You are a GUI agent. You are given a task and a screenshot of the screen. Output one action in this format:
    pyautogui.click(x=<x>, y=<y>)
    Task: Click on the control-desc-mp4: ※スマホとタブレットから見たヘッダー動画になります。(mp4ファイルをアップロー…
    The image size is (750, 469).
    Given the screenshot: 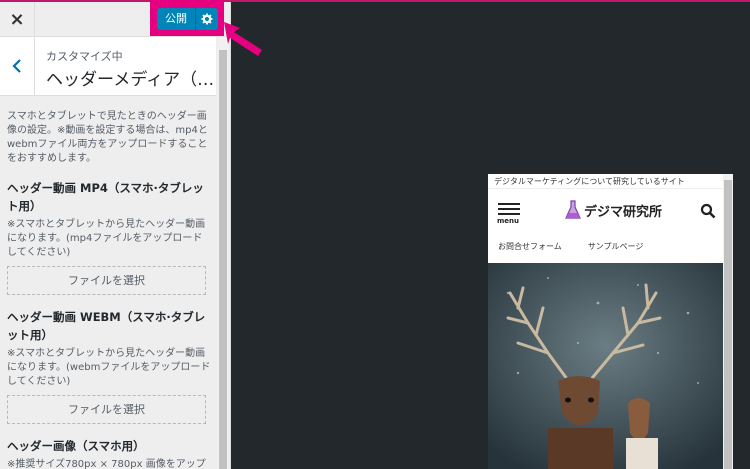 What is the action you would take?
    pyautogui.click(x=106, y=238)
    